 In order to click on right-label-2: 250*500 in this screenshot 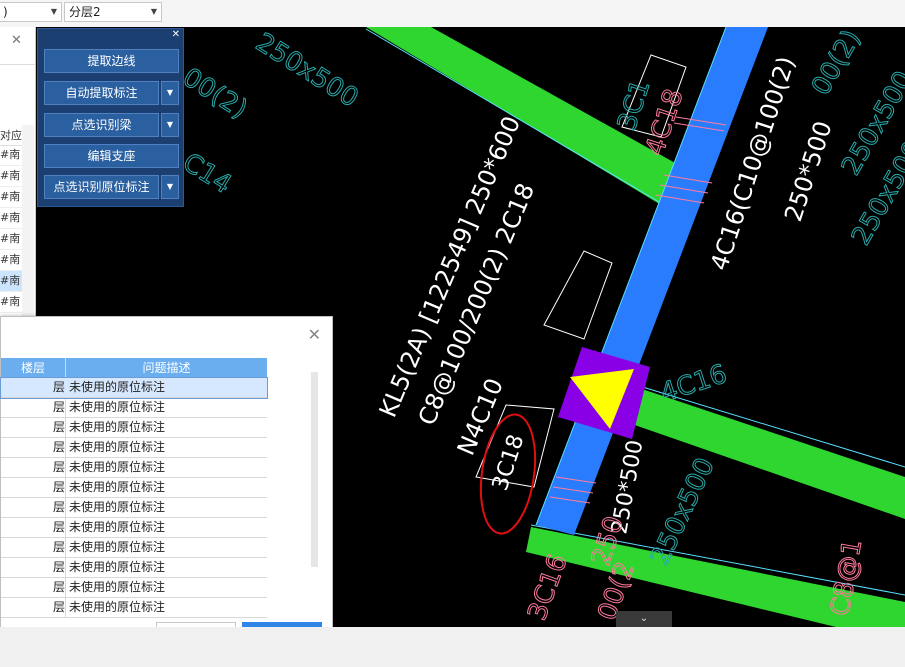, I will do `click(808, 171)`.